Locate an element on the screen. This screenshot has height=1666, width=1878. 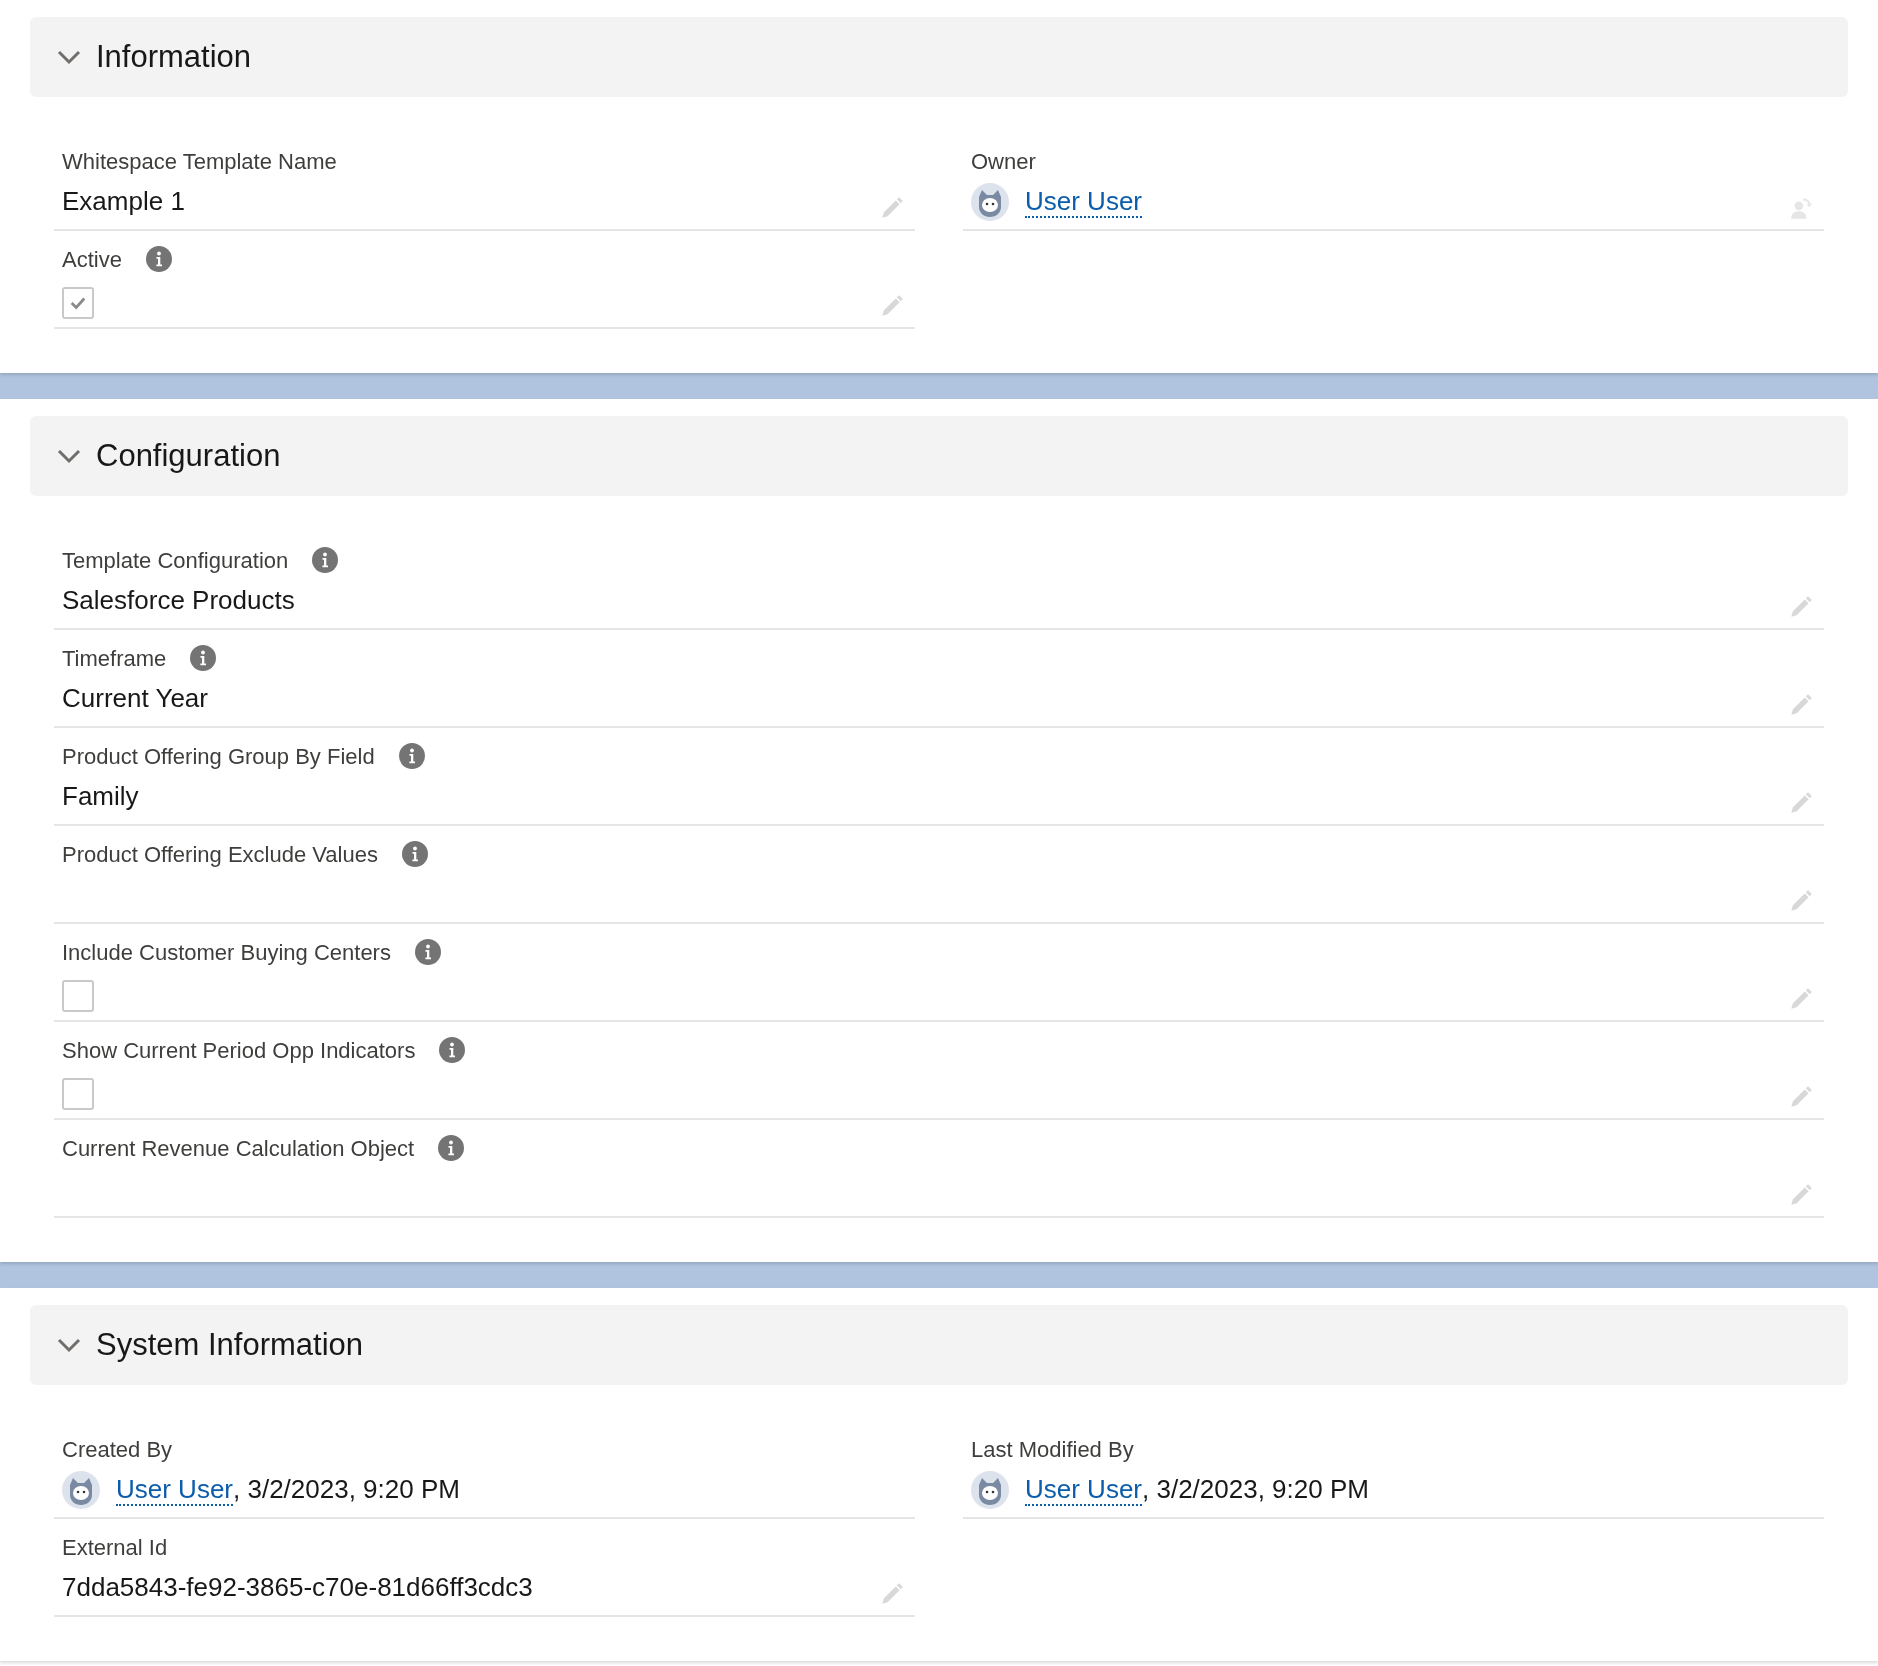
section-header: Information is located at coordinates (939, 57).